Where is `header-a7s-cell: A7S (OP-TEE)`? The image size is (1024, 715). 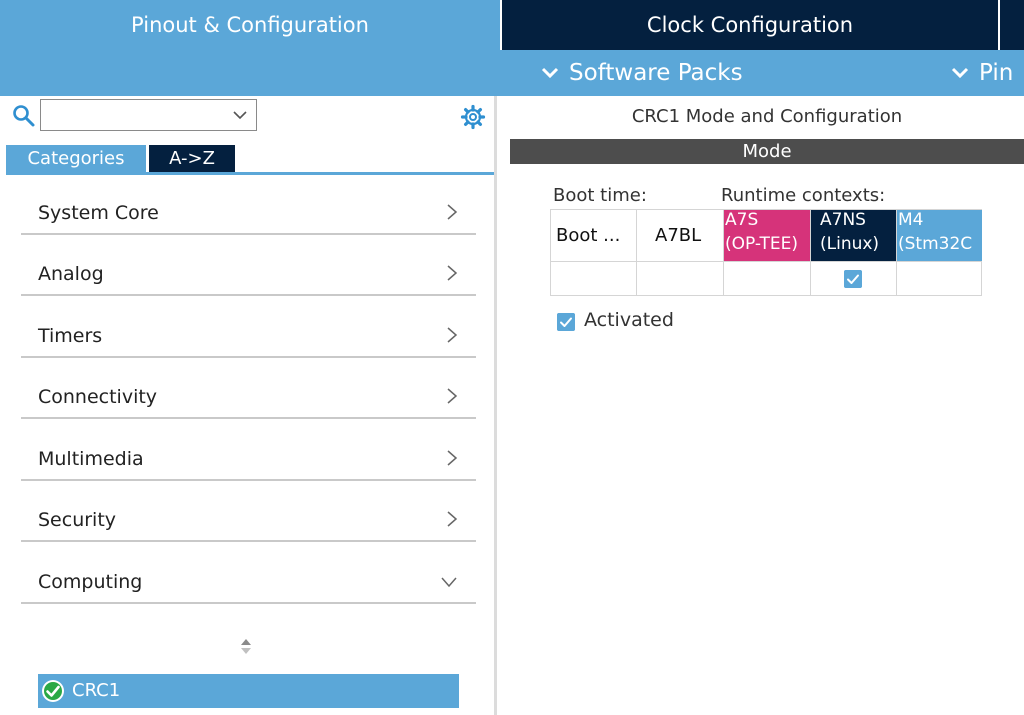
header-a7s-cell: A7S (OP-TEE) is located at coordinates (767, 236).